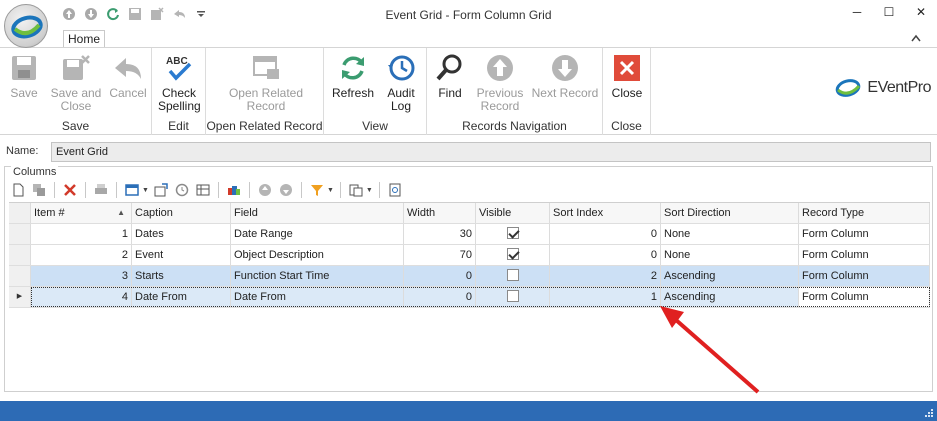 This screenshot has width=937, height=421. I want to click on header-field: Field, so click(317, 213).